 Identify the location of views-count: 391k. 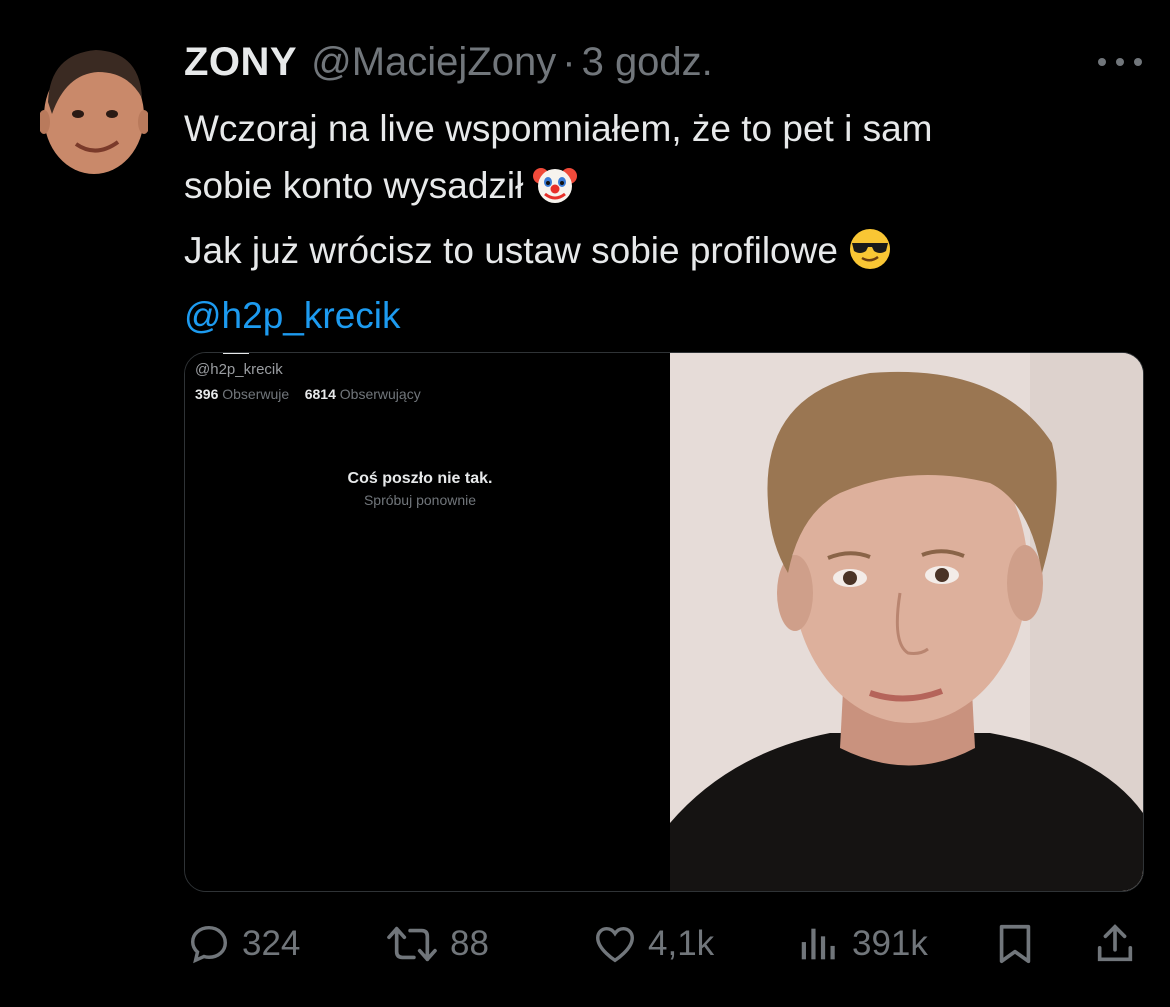
(890, 943).